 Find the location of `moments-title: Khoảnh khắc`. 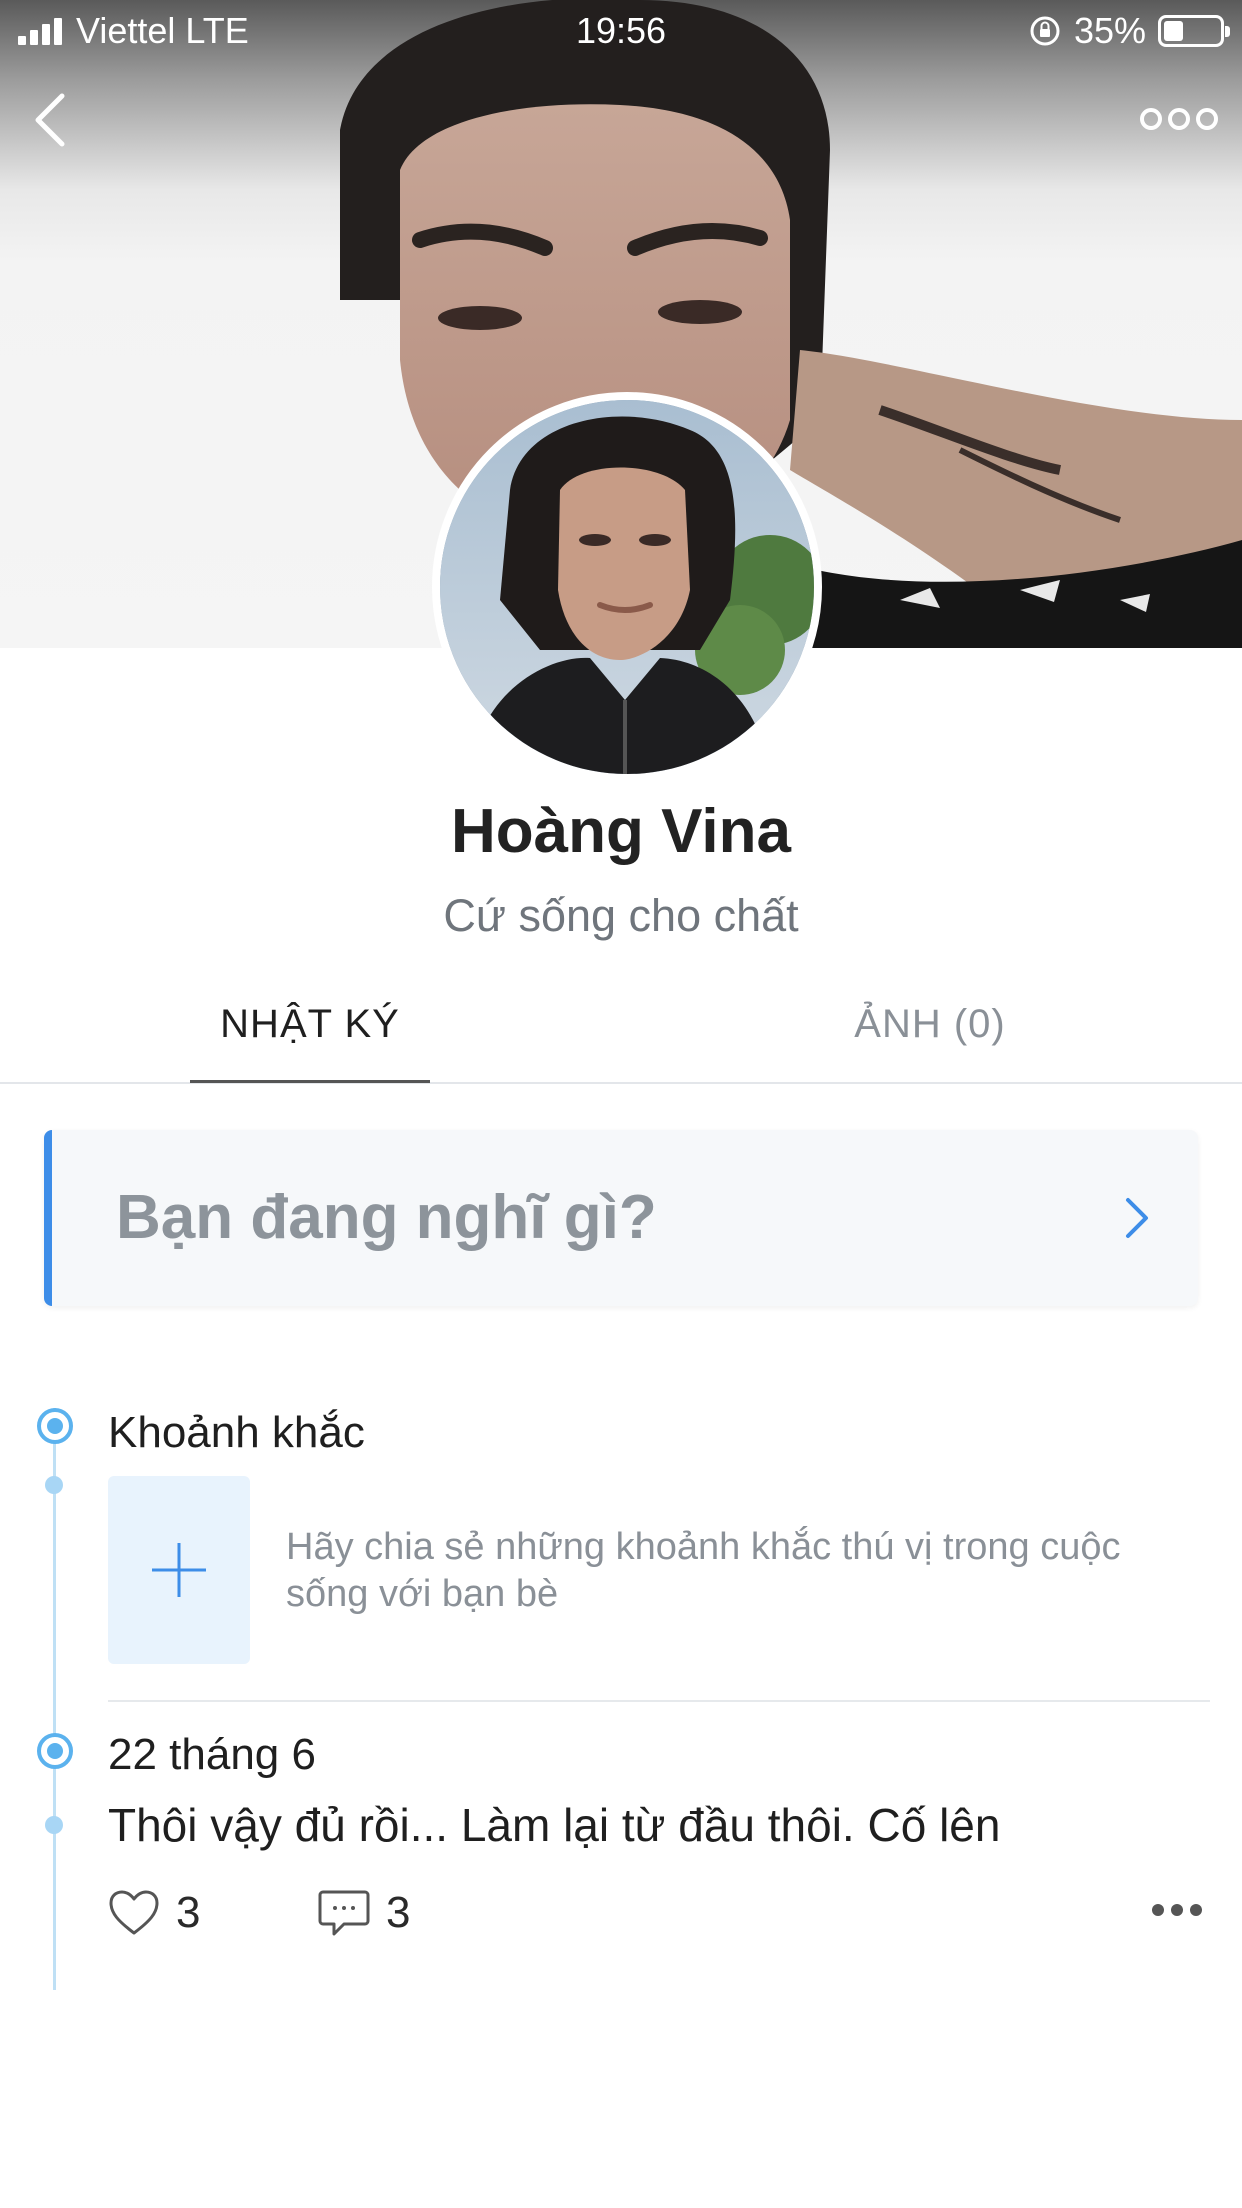

moments-title: Khoảnh khắc is located at coordinates (236, 1432).